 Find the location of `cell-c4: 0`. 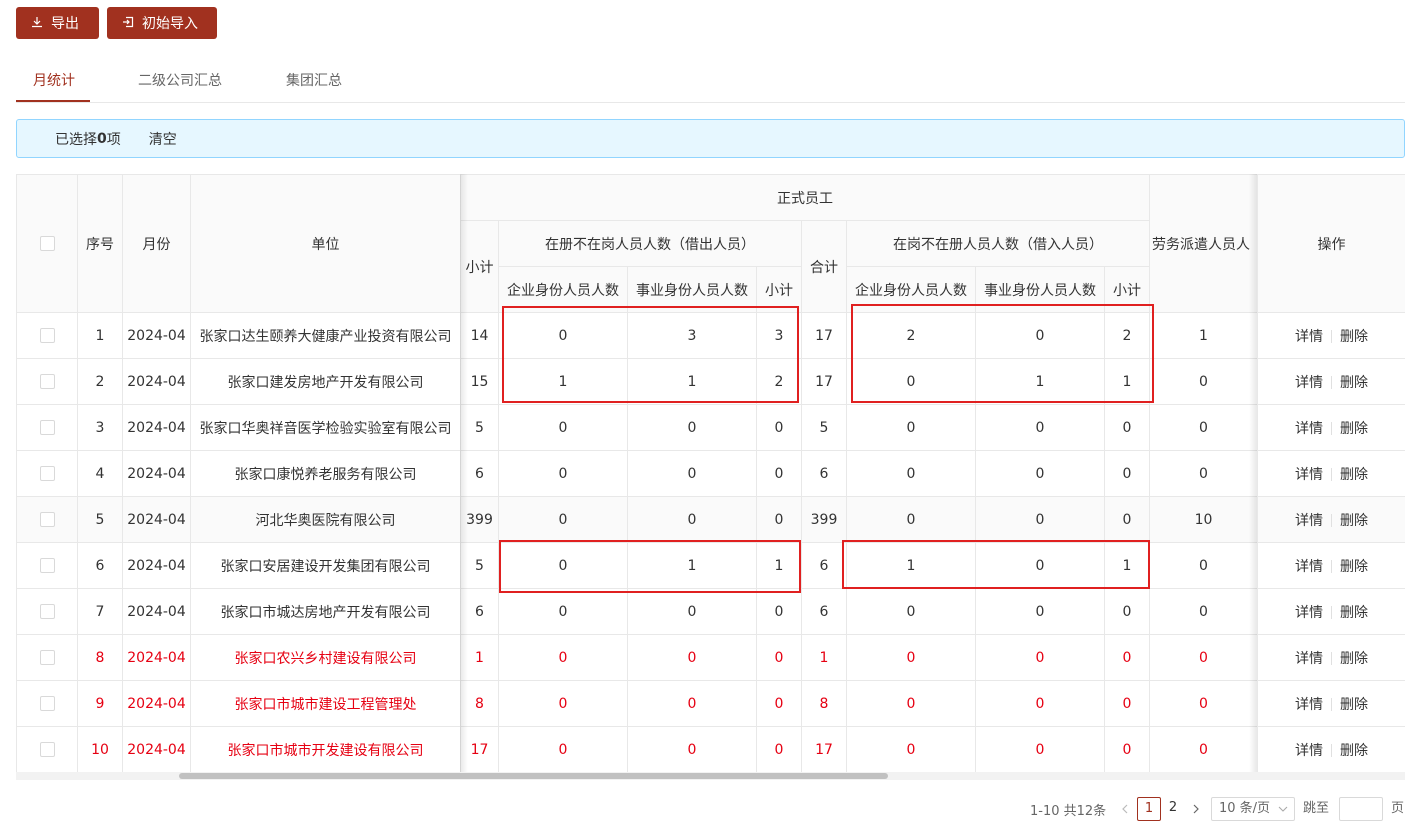

cell-c4: 0 is located at coordinates (779, 611).